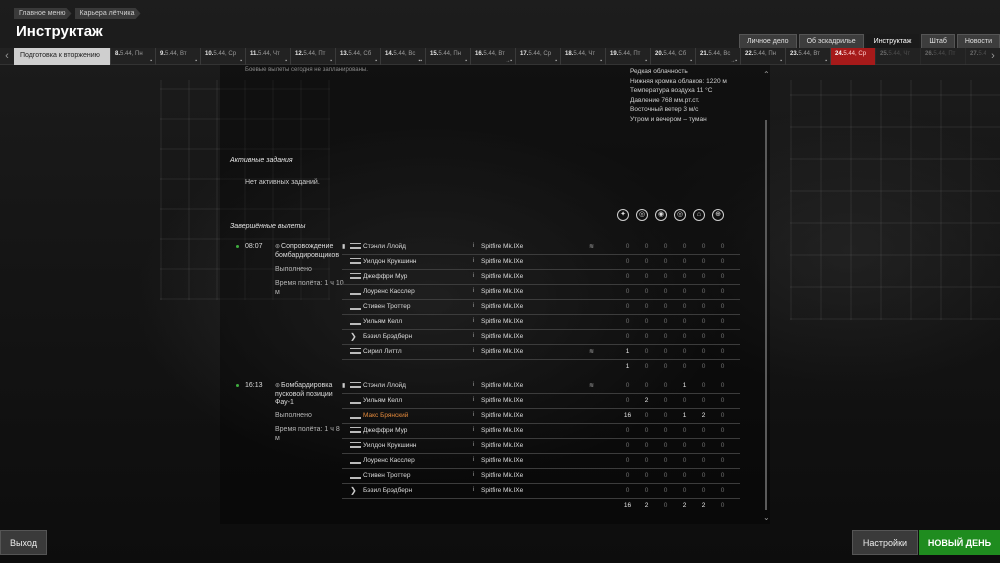 This screenshot has width=1000, height=563. What do you see at coordinates (703, 415) in the screenshot?
I see `stat-value: 2` at bounding box center [703, 415].